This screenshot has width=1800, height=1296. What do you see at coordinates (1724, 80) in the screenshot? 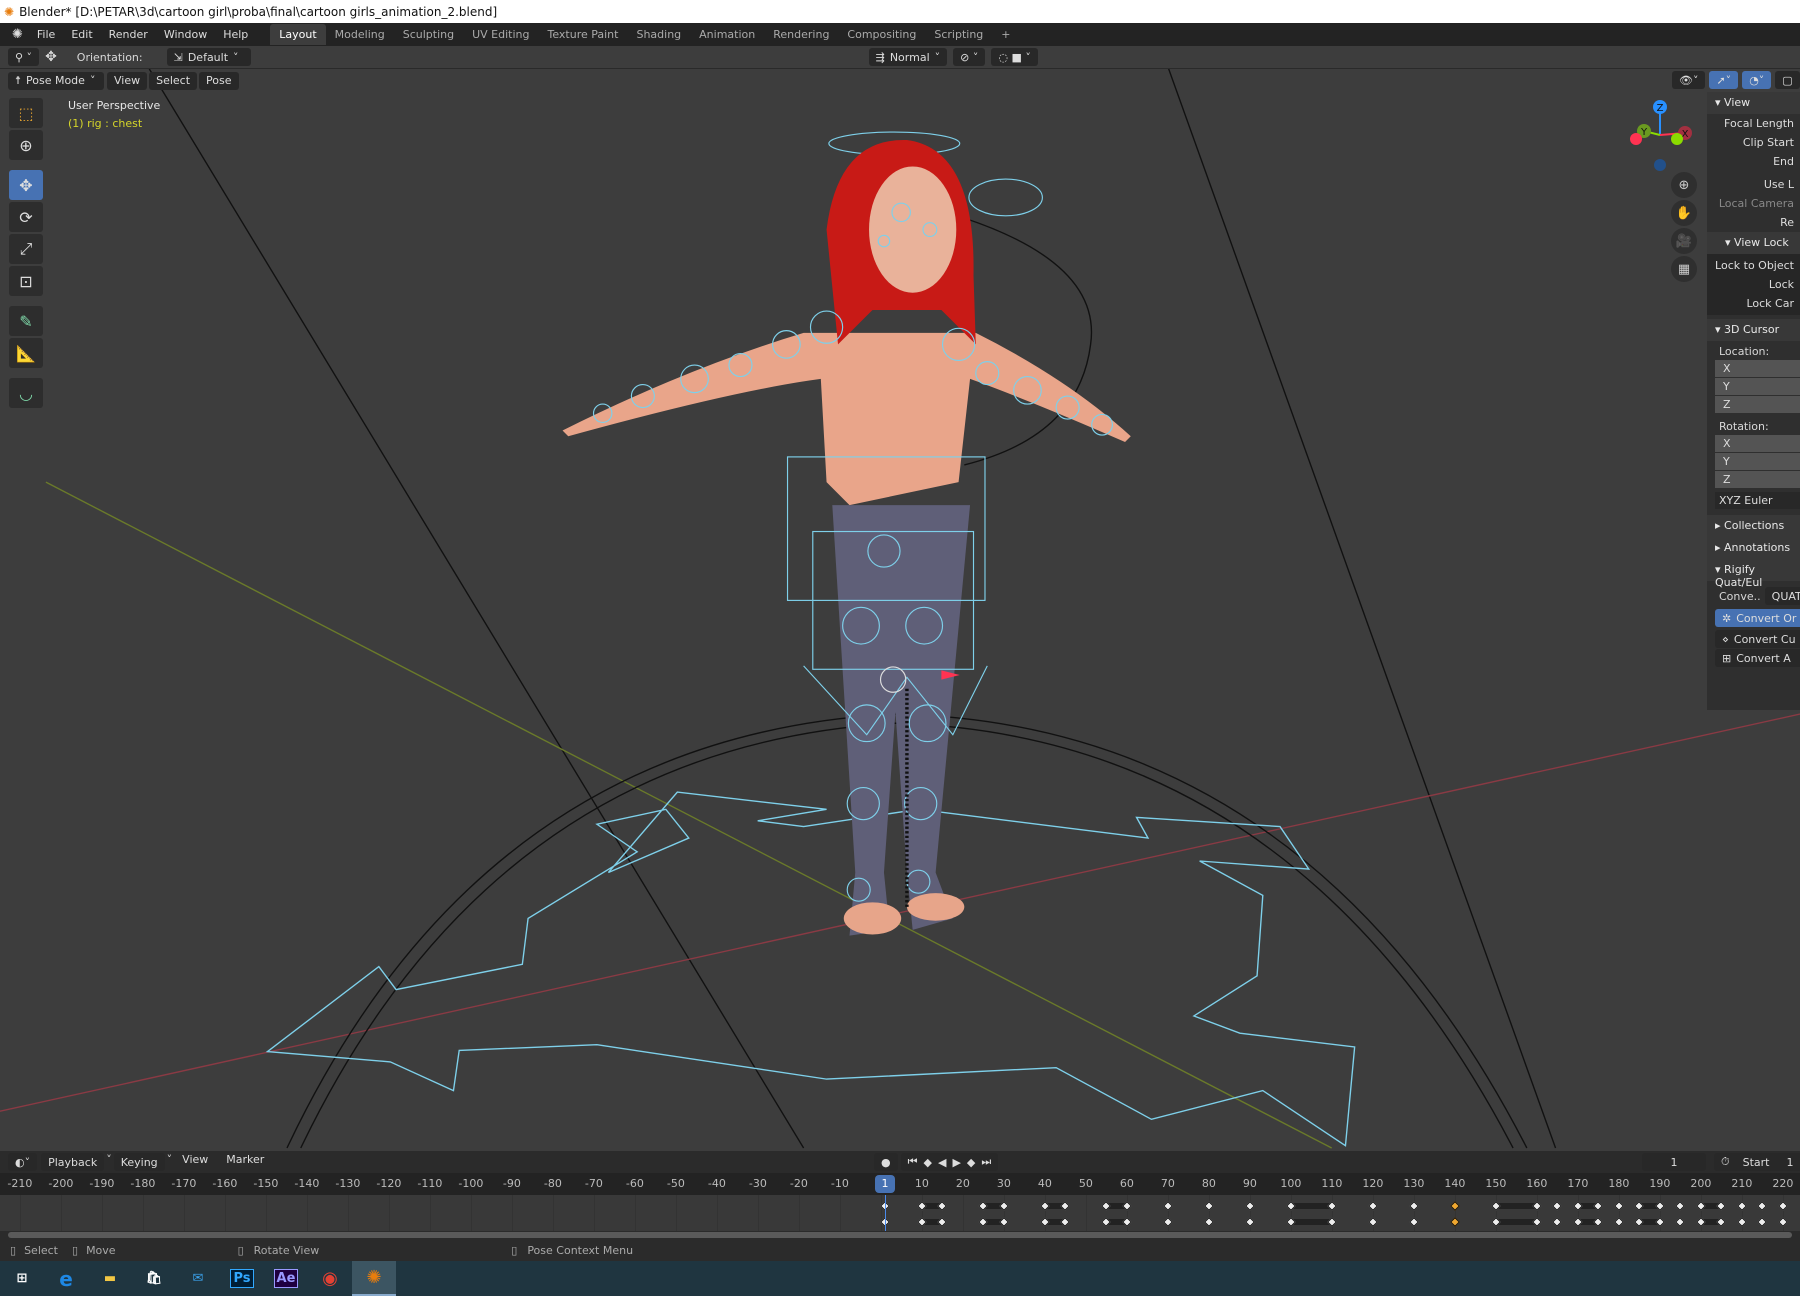
I see `gizmo-toggle: ➚˅` at bounding box center [1724, 80].